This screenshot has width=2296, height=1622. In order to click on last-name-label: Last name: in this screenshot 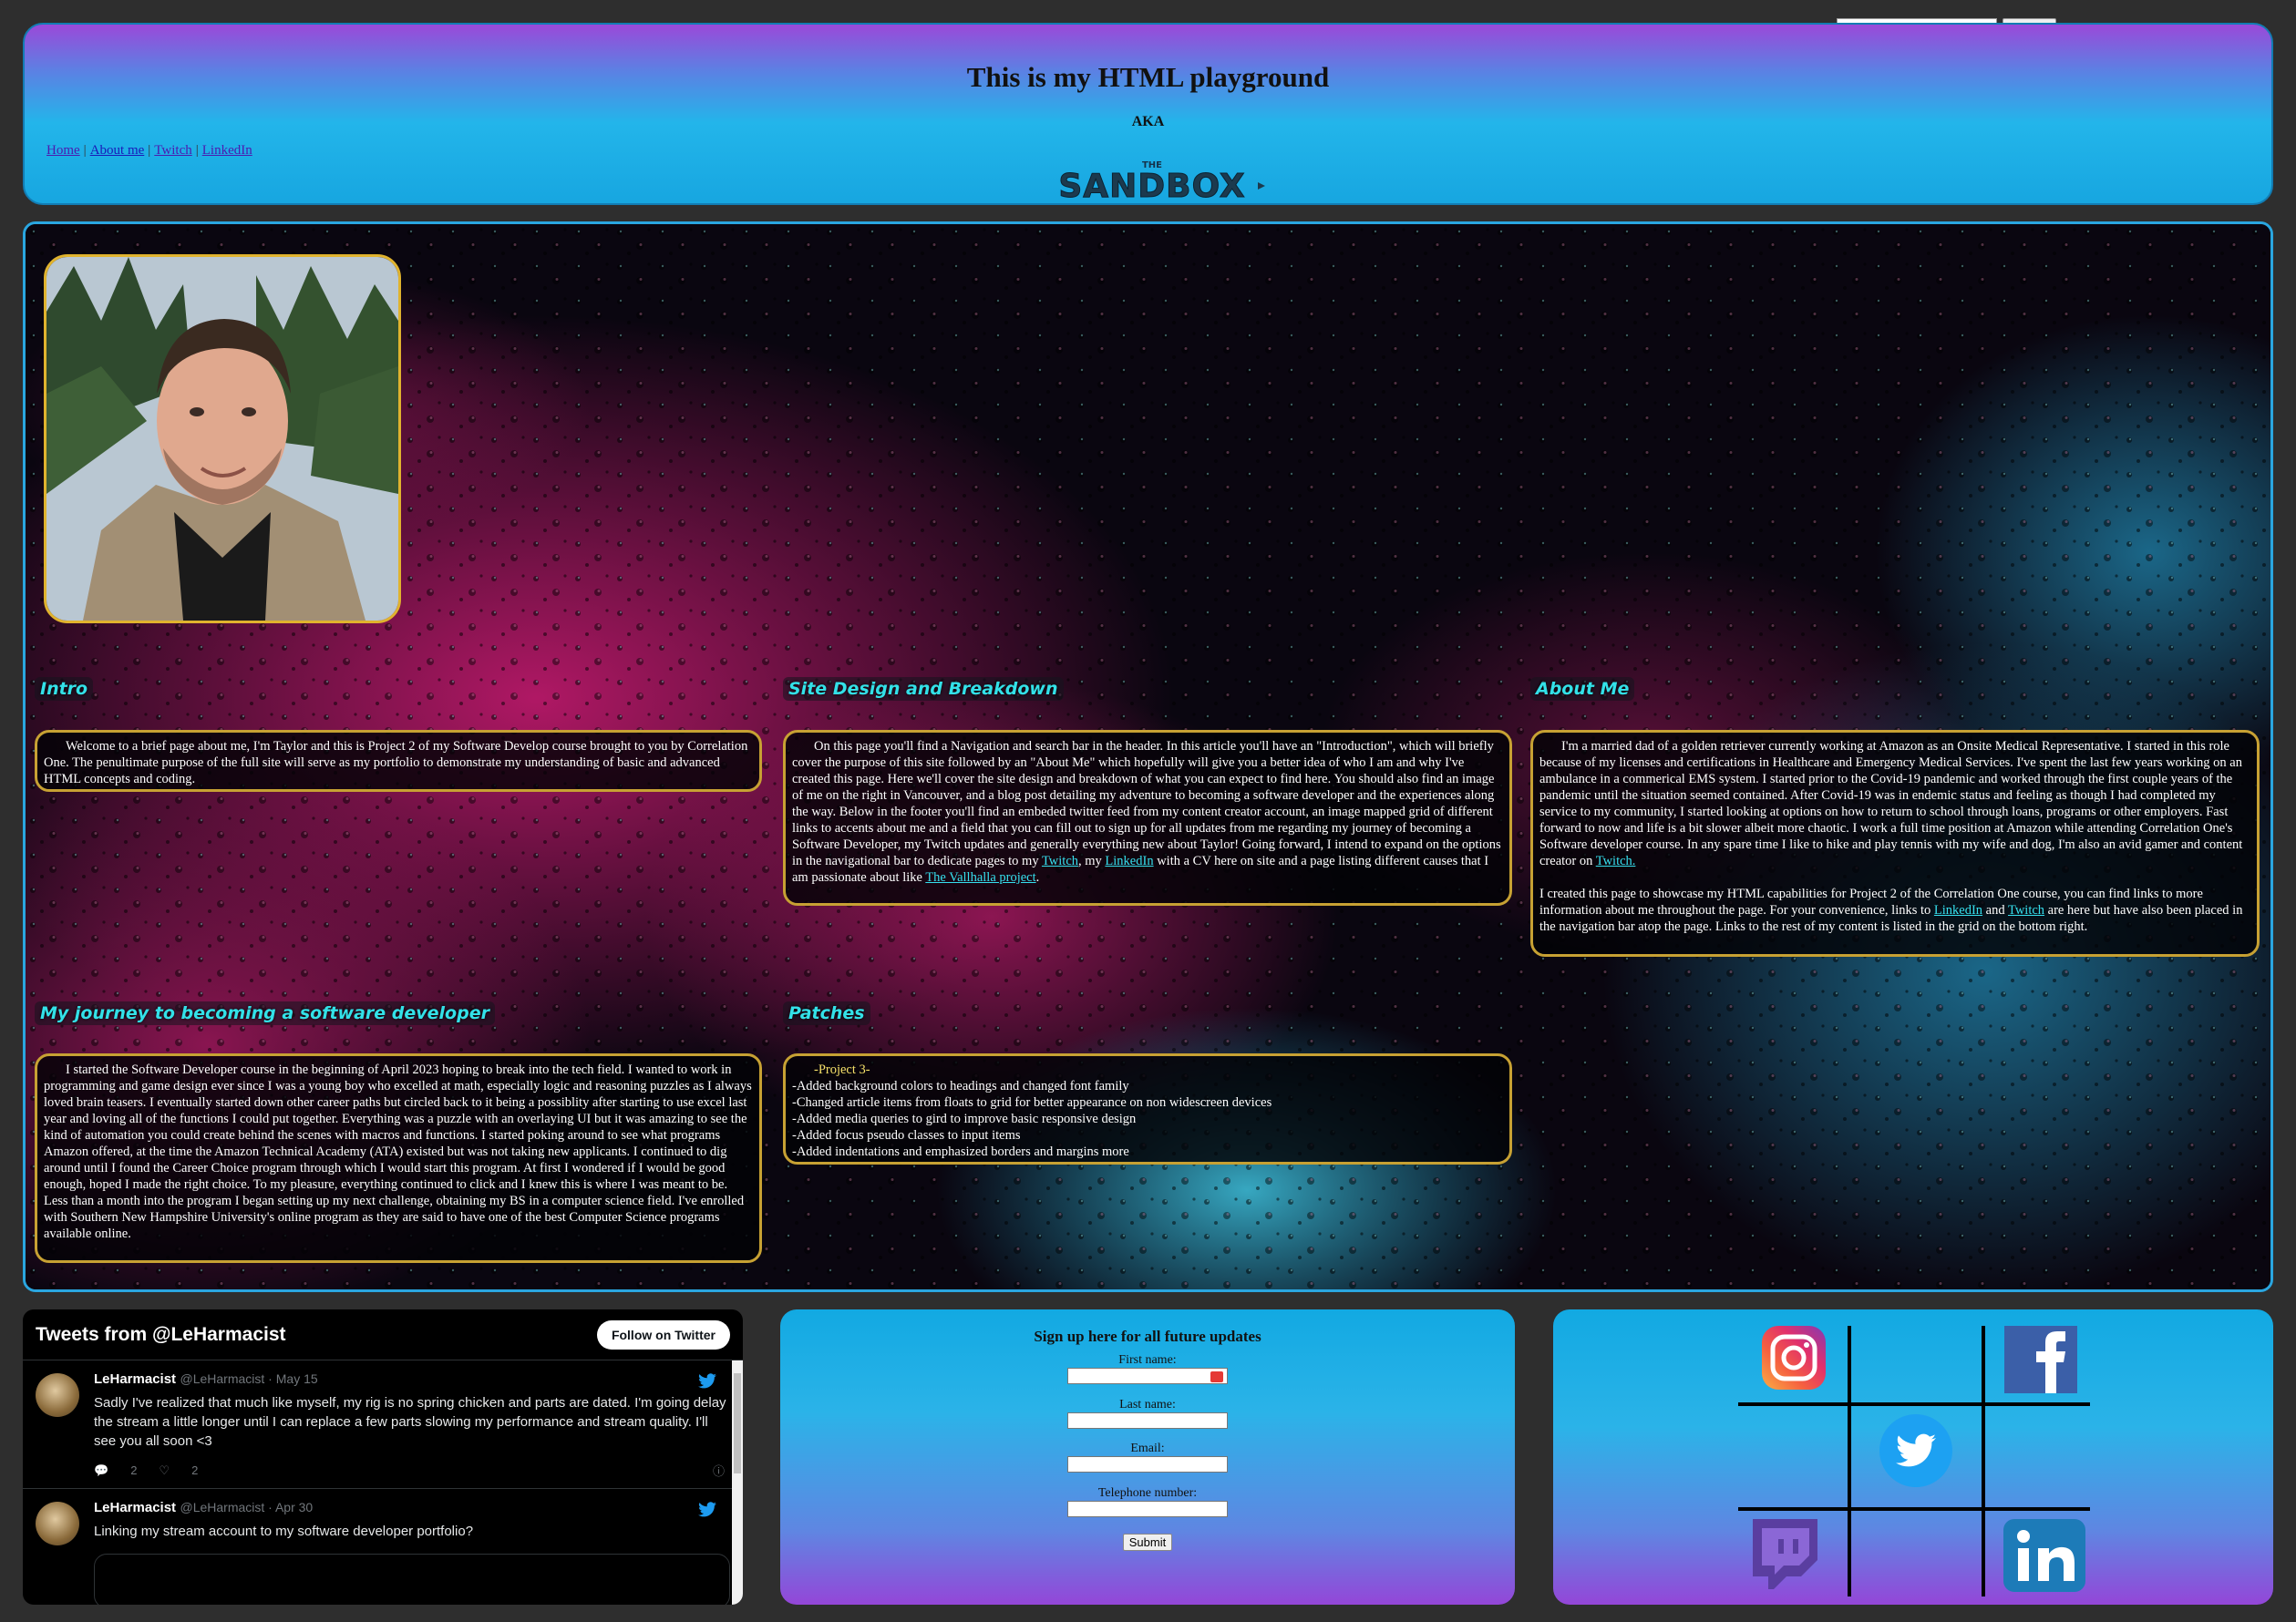, I will do `click(1147, 1404)`.